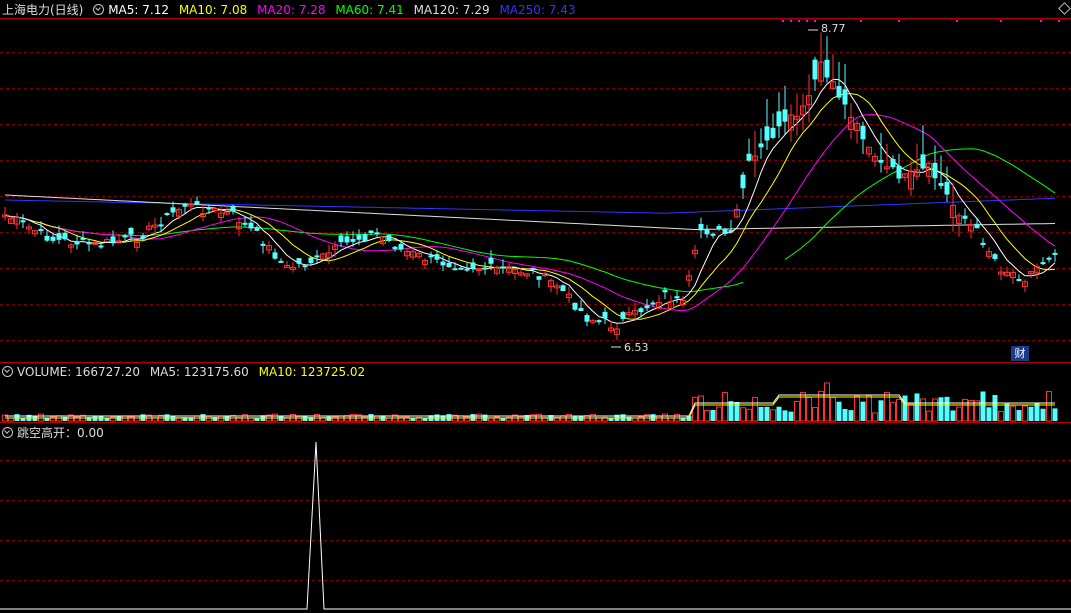  I want to click on ma250-line, so click(530, 205).